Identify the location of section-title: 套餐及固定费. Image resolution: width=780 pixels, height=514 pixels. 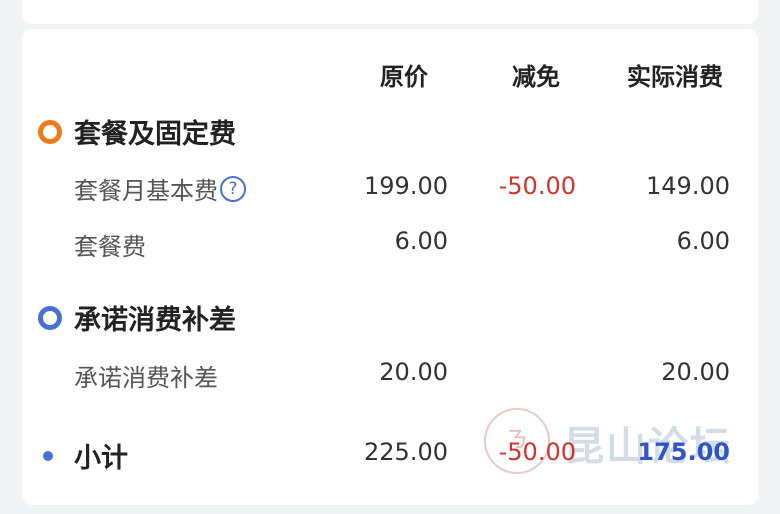
(155, 134).